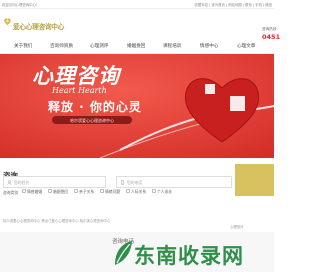 This screenshot has width=320, height=272. Describe the element at coordinates (9, 182) in the screenshot. I see `user-icon` at that location.